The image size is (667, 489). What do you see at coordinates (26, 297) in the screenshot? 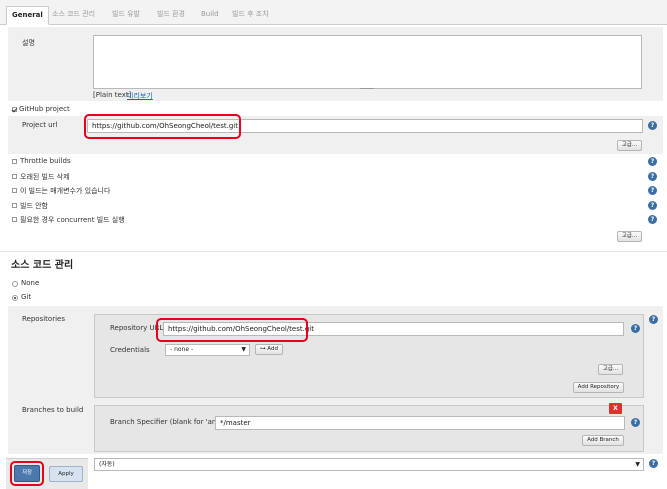
I see `scm-git-label: Git` at bounding box center [26, 297].